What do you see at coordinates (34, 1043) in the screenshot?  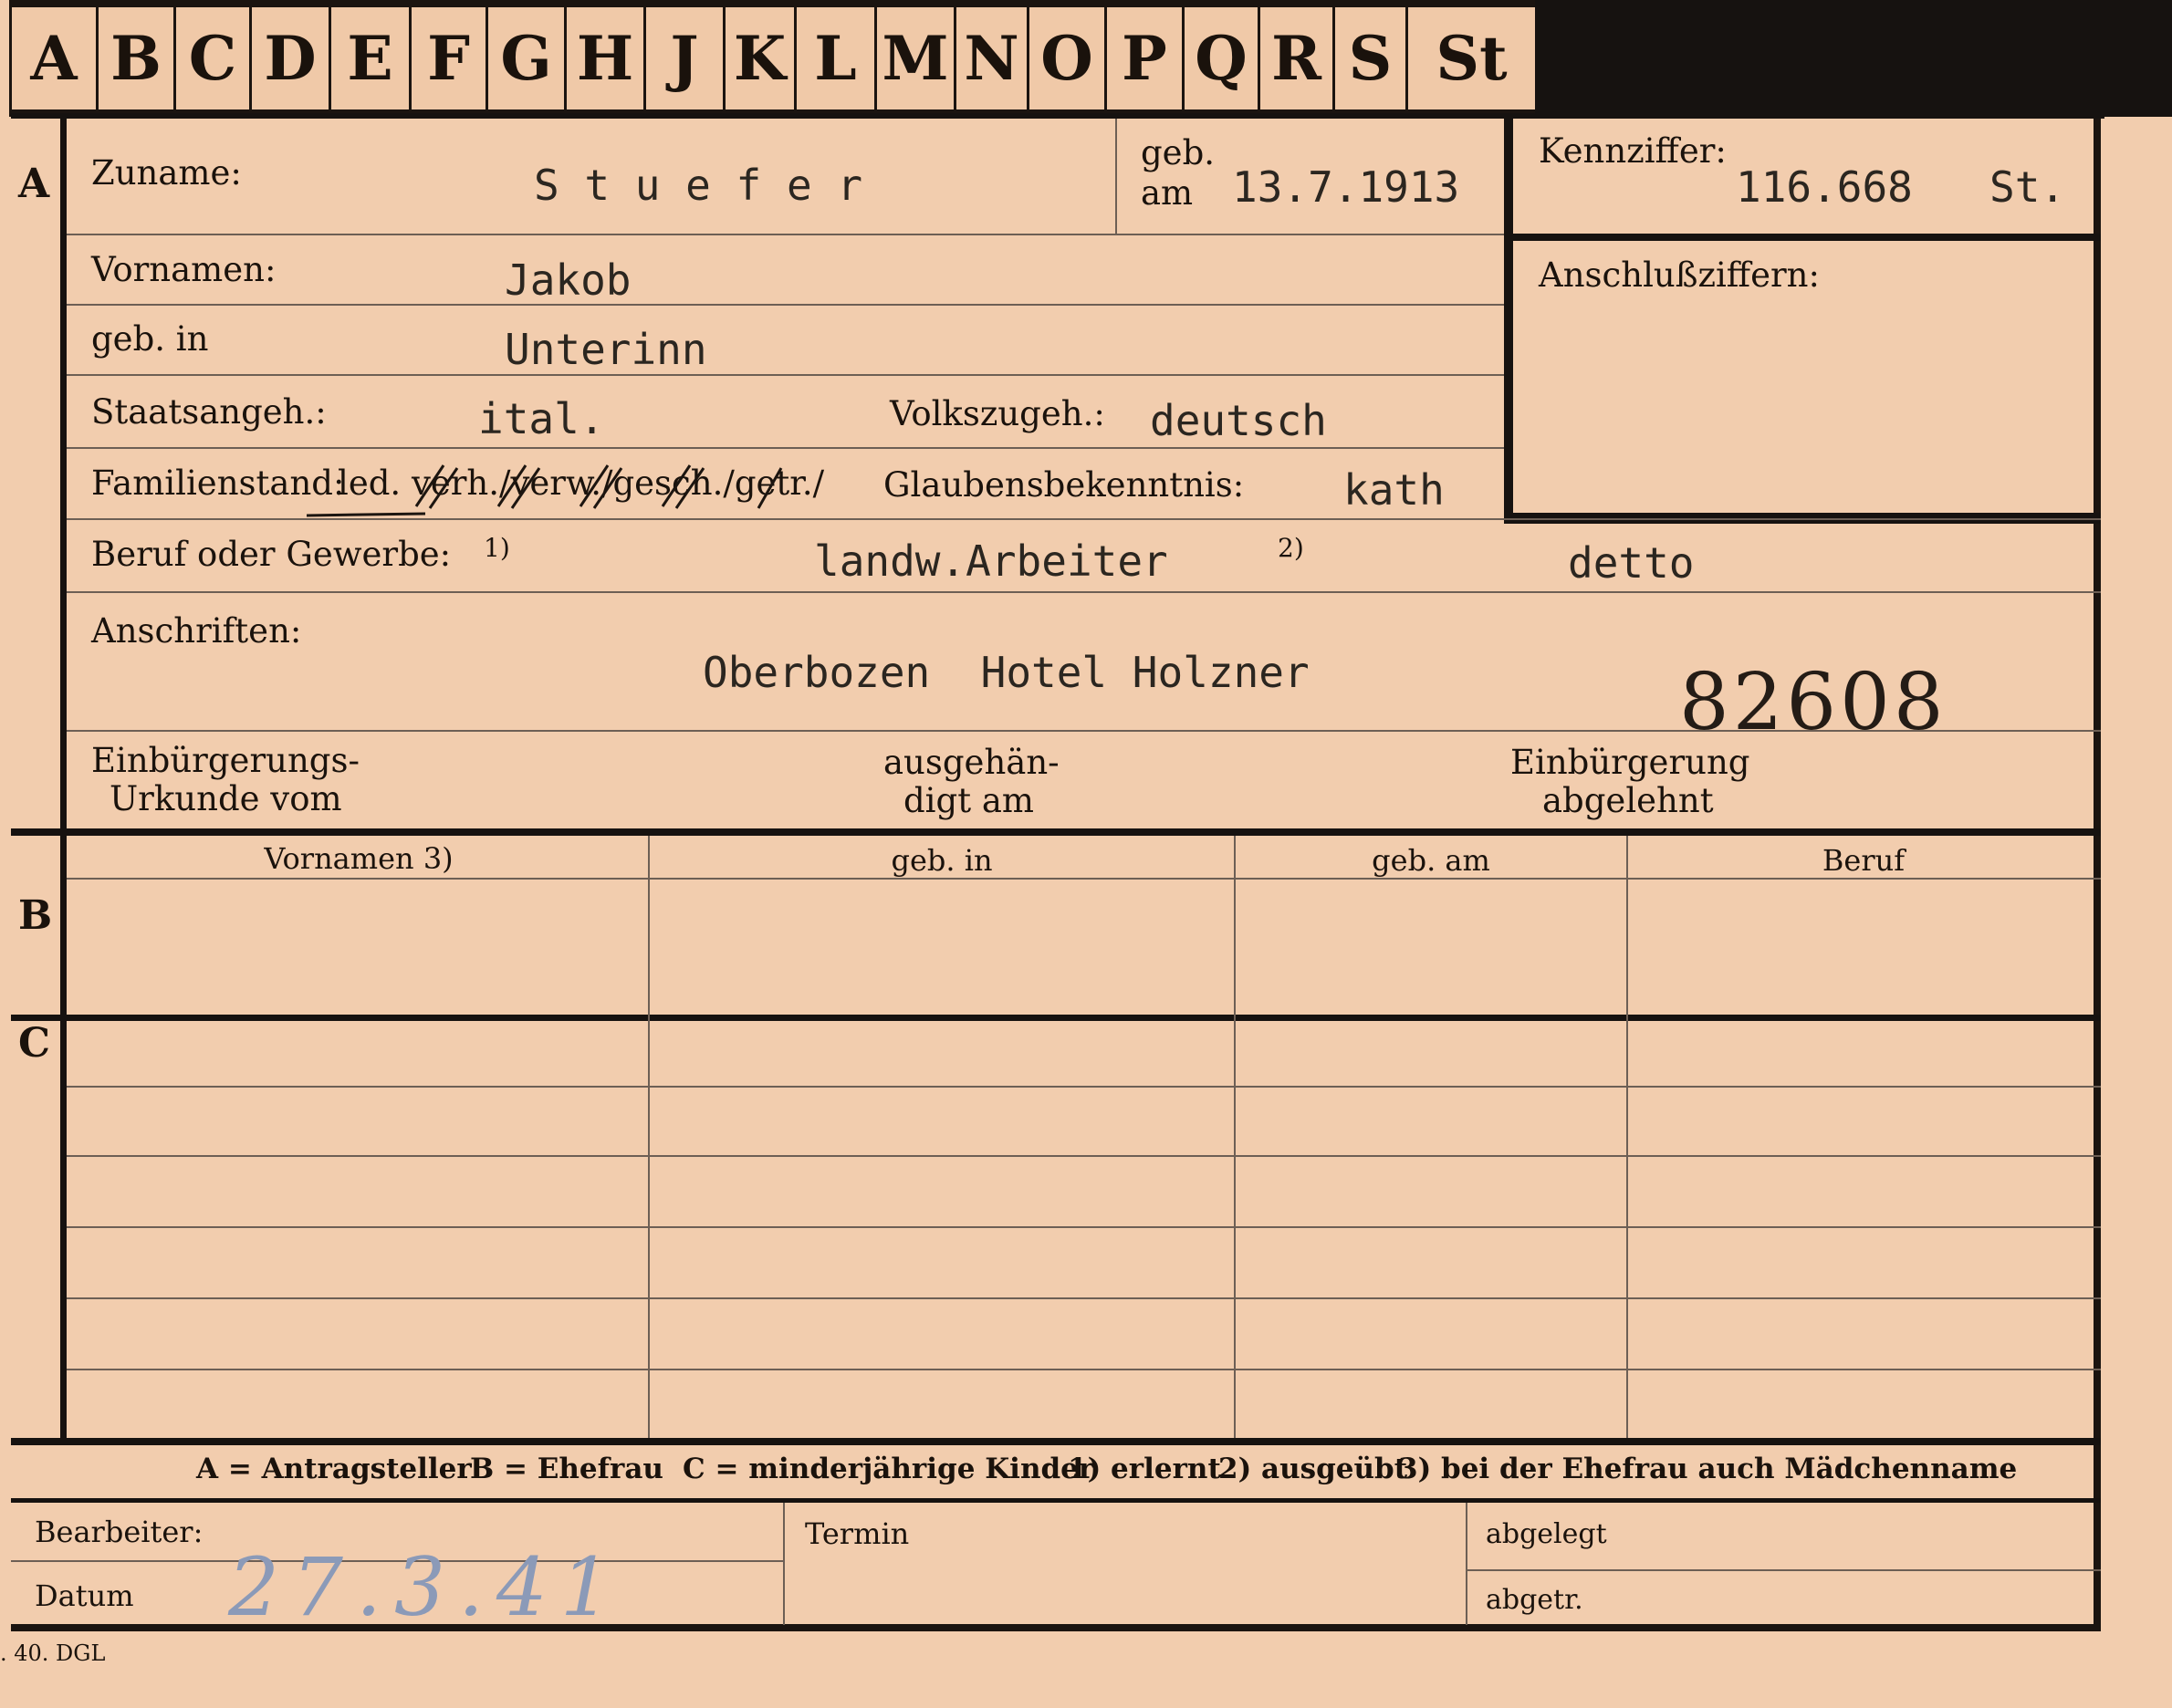 I see `section-c-label: C` at bounding box center [34, 1043].